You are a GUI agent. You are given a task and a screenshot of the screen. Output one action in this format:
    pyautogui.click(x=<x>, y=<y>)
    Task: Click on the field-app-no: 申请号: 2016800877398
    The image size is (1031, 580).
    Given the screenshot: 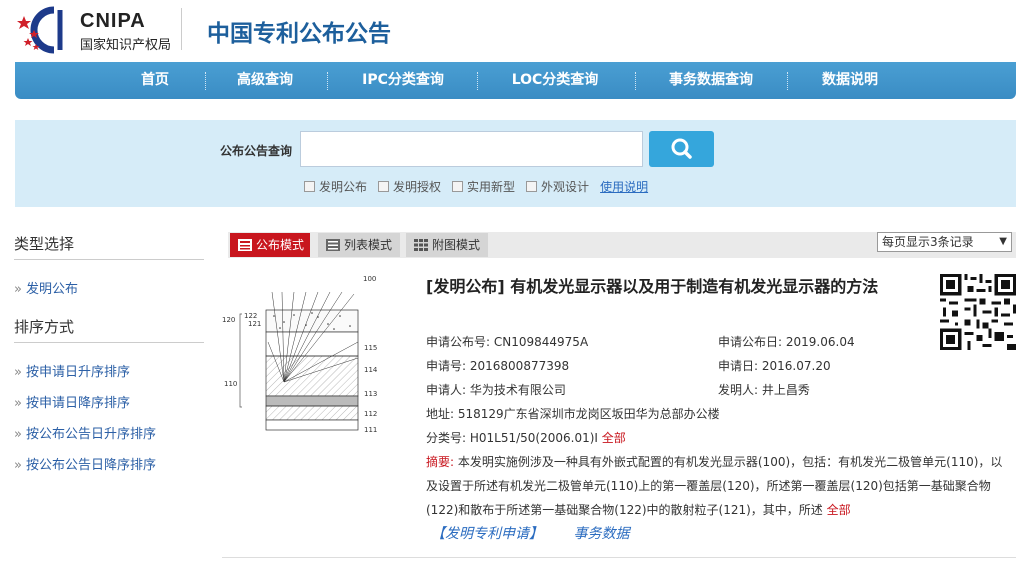 What is the action you would take?
    pyautogui.click(x=497, y=365)
    